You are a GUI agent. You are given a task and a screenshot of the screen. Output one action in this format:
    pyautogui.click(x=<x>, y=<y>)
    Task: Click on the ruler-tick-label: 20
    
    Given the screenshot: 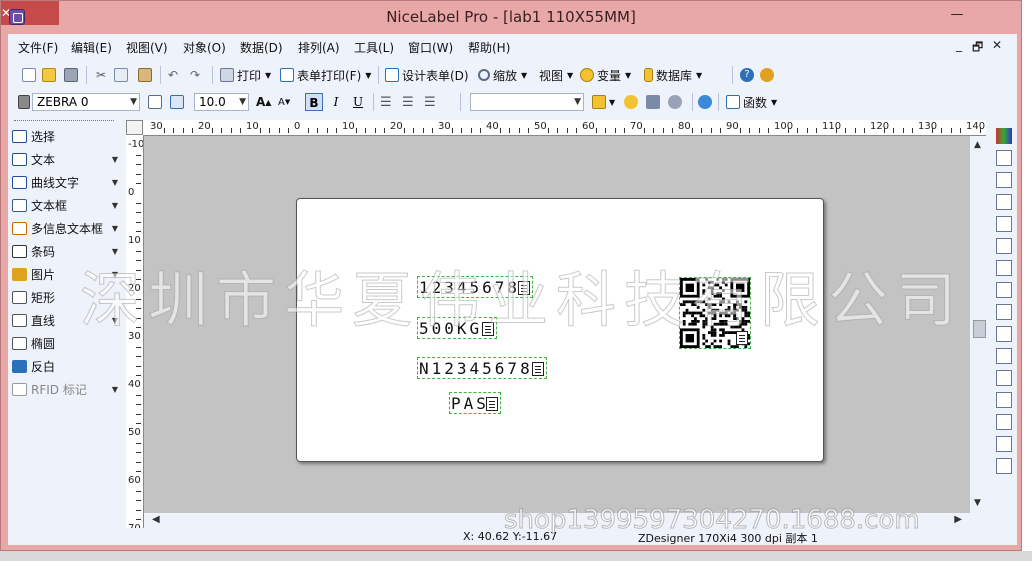 What is the action you would take?
    pyautogui.click(x=204, y=126)
    